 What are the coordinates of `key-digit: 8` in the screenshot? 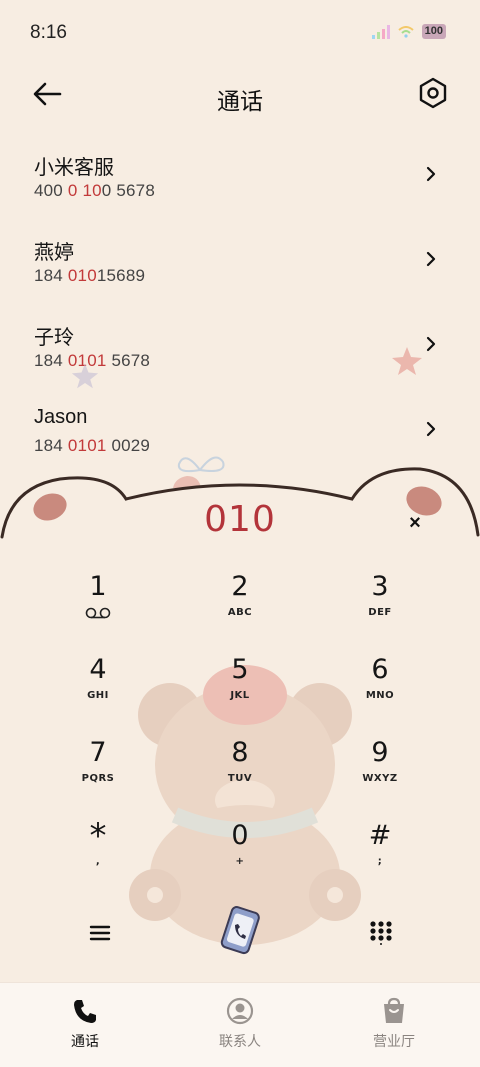 It's located at (240, 752).